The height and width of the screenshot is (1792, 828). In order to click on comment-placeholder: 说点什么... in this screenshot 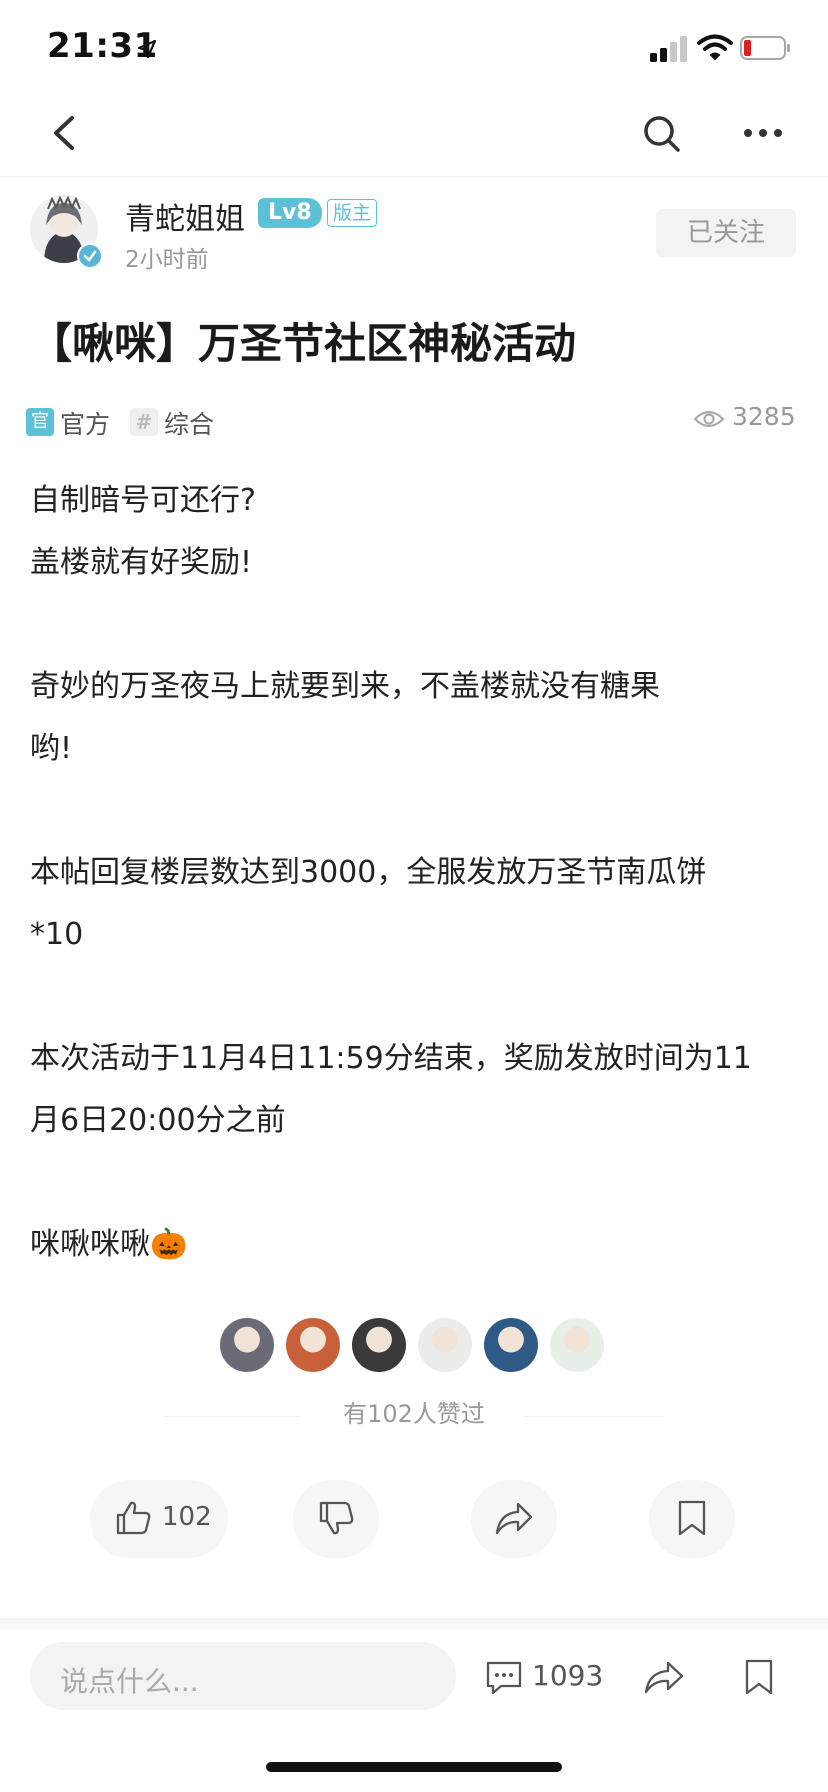, I will do `click(129, 1681)`.